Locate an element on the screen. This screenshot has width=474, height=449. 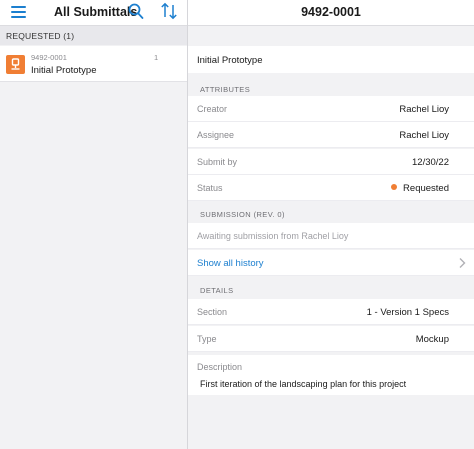
assignee-label: Assignee is located at coordinates (216, 135).